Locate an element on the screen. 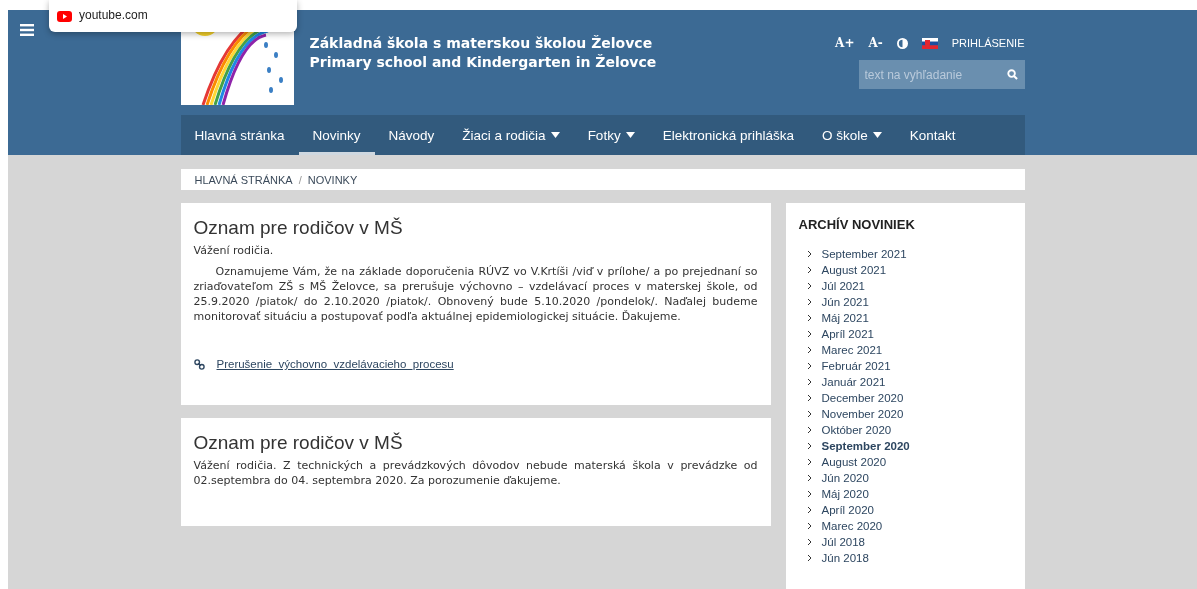 The image size is (1197, 589). news-text: Oznamujeme Vám, že na základe doporučenia RÚVZ vo V.Krtíši /viď v prílohe/ a po prejednaní so zriaďovateľom ZŠ s MŠ Želovce, sa prerušuje výchovno – vzdelávací proces v materskej škole, od 25.9.2020 /piatok/ do 2.10.2020 /piatok/. Obnovený bude 5.10.2020 /pondelok/. Naďalej budeme monitorovať situáciu a postupovať podľa aktuálnej epidemiologickej situácie. Ďakujeme. is located at coordinates (475, 294).